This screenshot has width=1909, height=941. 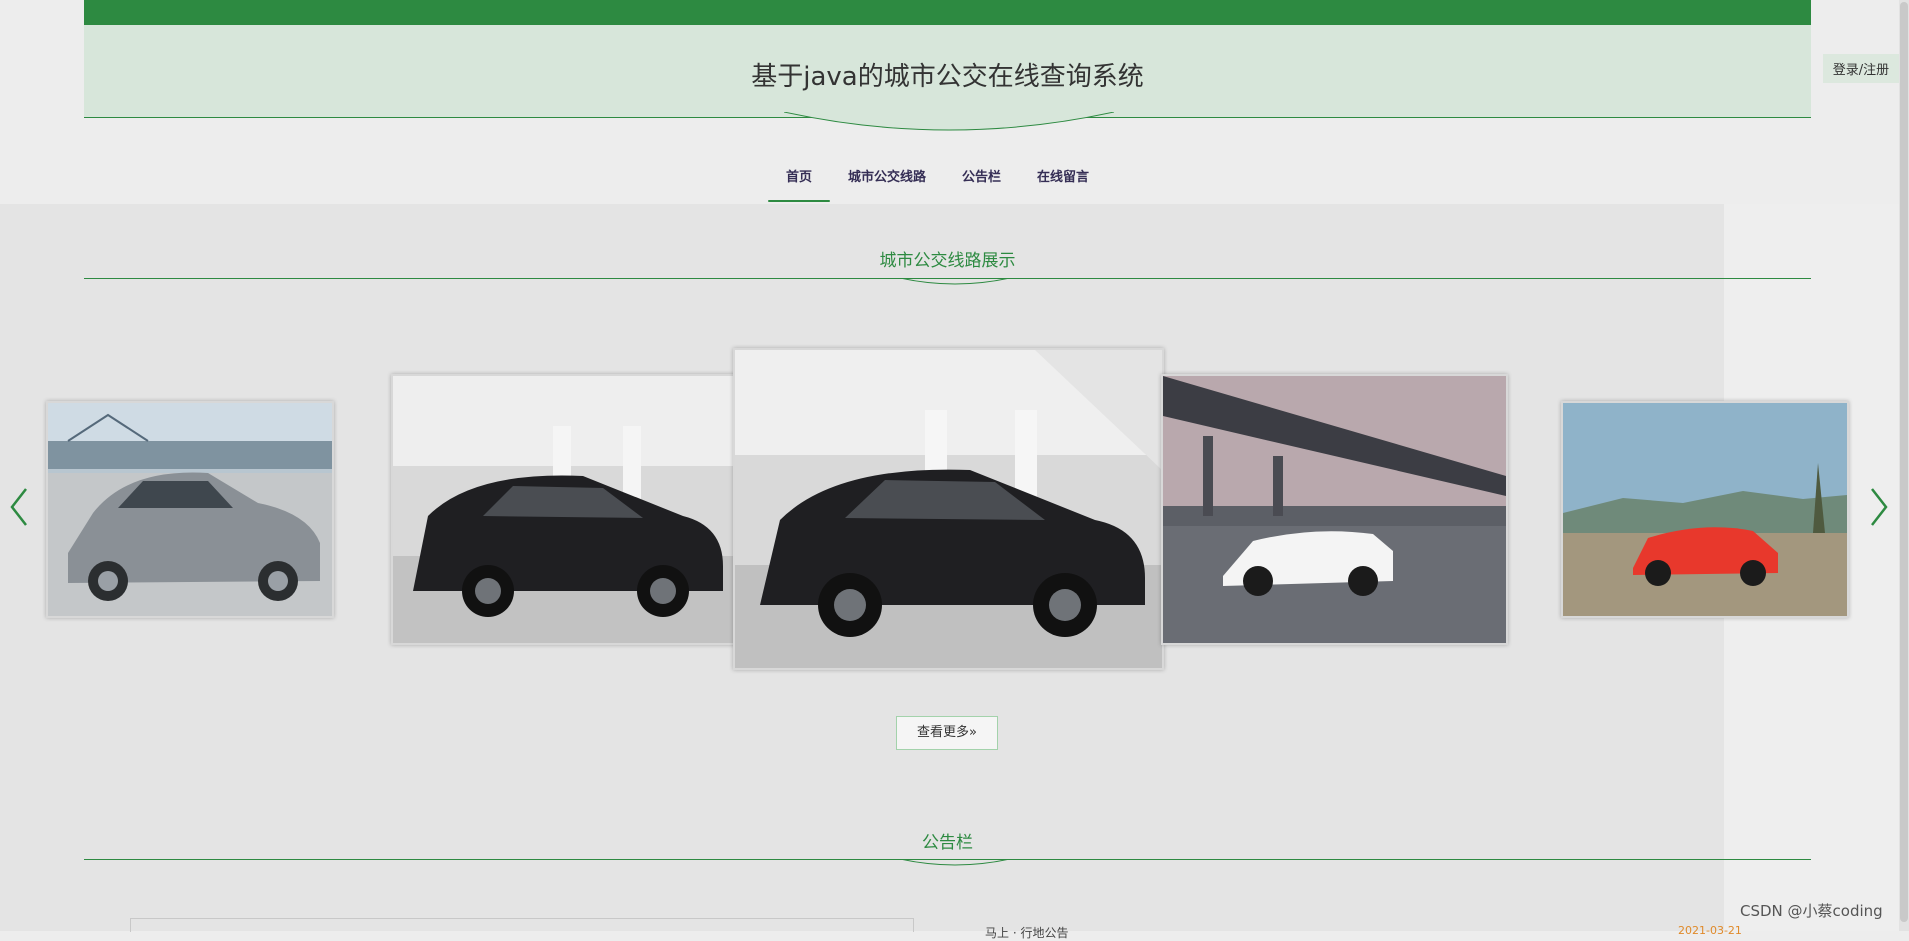 I want to click on red-sports-car-image, so click(x=1705, y=509).